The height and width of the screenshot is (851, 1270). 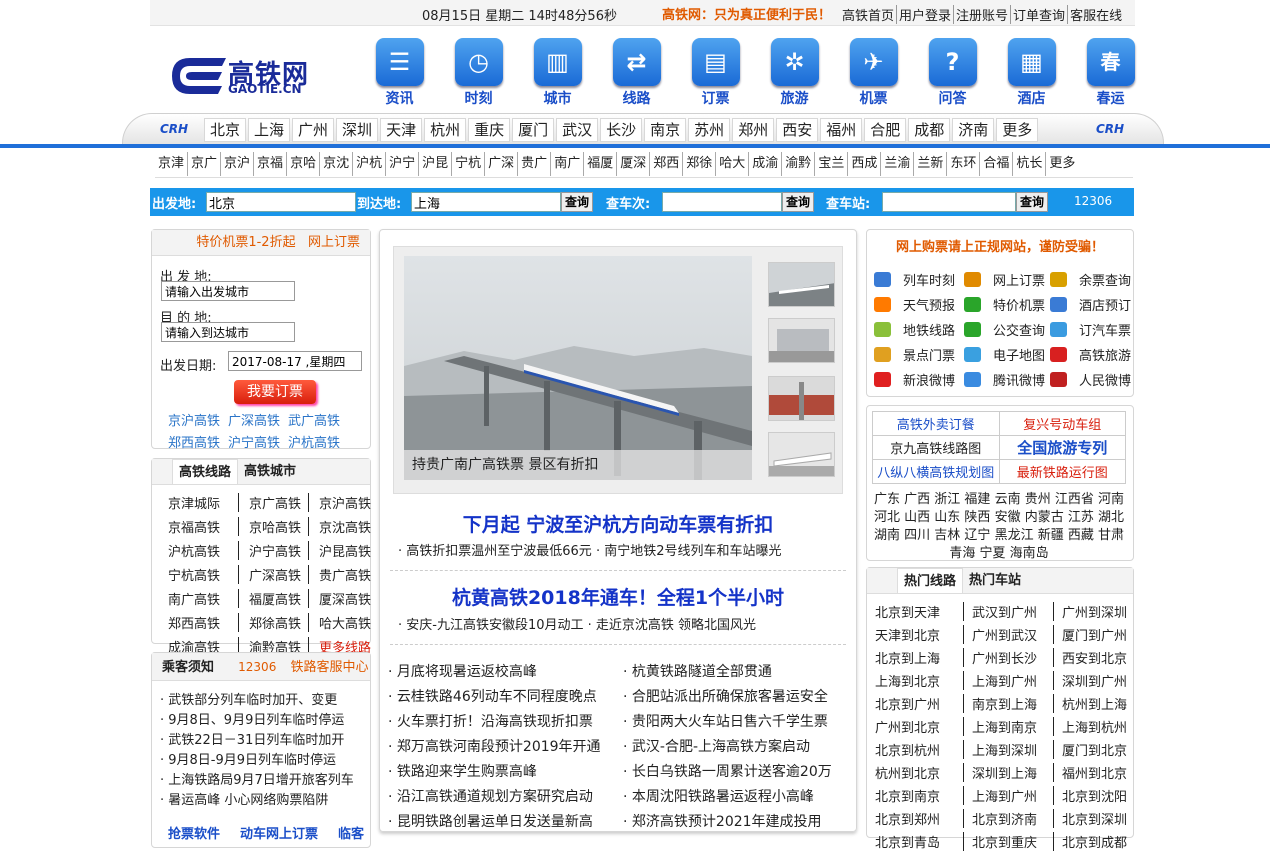 What do you see at coordinates (505, 671) in the screenshot?
I see `news-item: · 月底将现暑运返校高峰` at bounding box center [505, 671].